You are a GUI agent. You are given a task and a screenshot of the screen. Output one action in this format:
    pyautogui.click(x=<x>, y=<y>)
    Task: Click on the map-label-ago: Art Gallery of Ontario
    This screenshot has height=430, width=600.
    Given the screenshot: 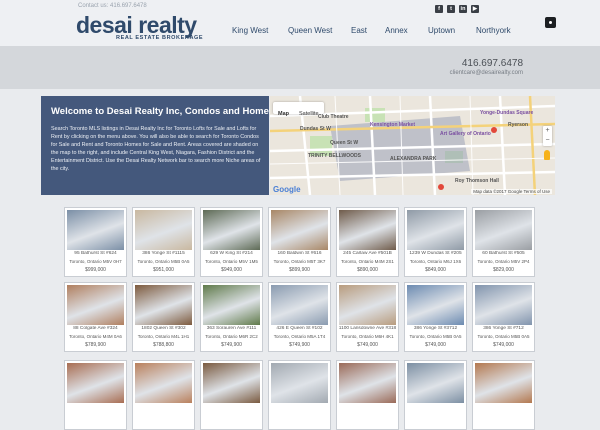 What is the action you would take?
    pyautogui.click(x=465, y=134)
    